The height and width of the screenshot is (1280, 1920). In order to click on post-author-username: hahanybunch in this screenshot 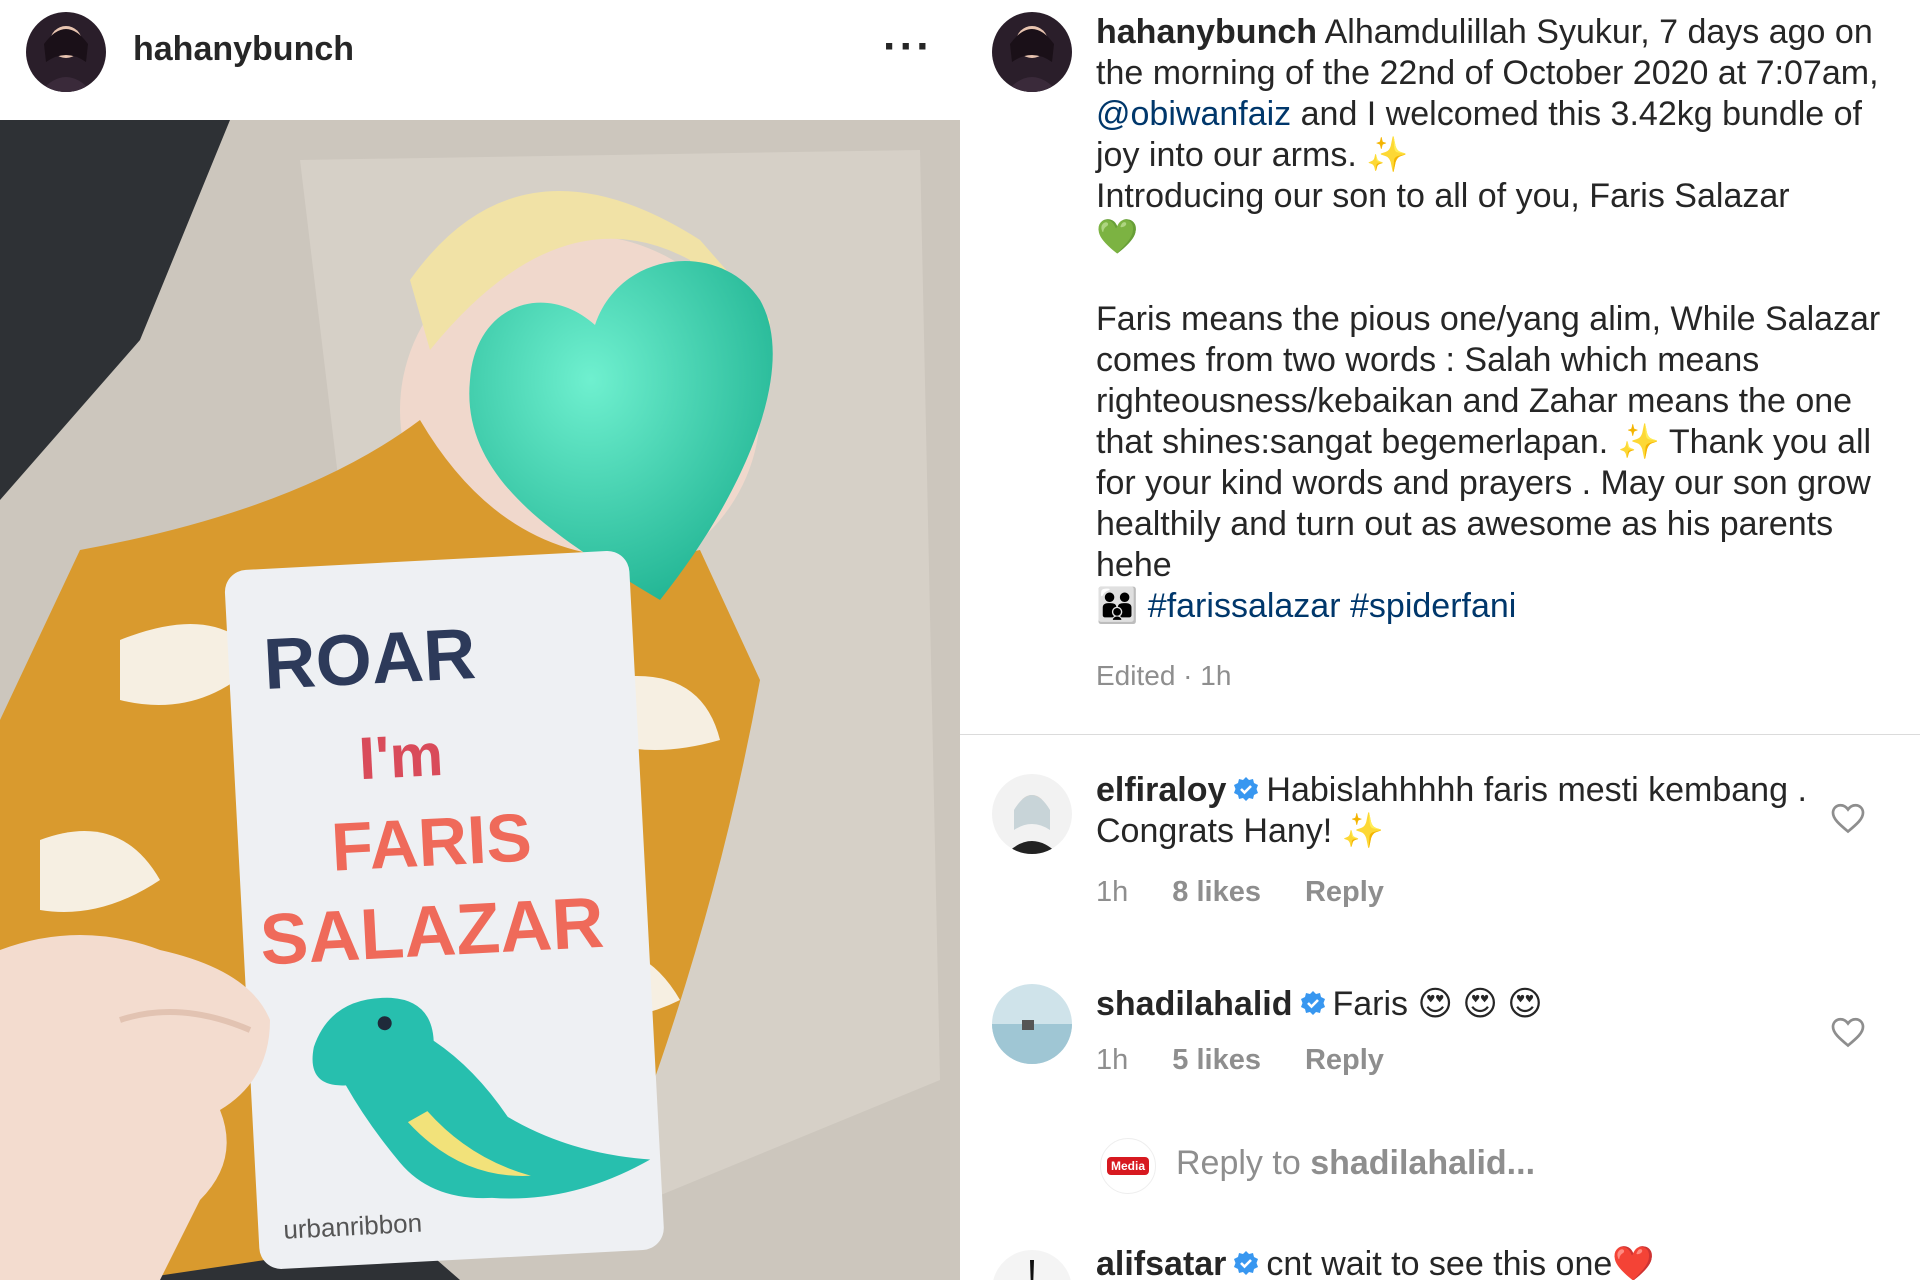, I will do `click(243, 49)`.